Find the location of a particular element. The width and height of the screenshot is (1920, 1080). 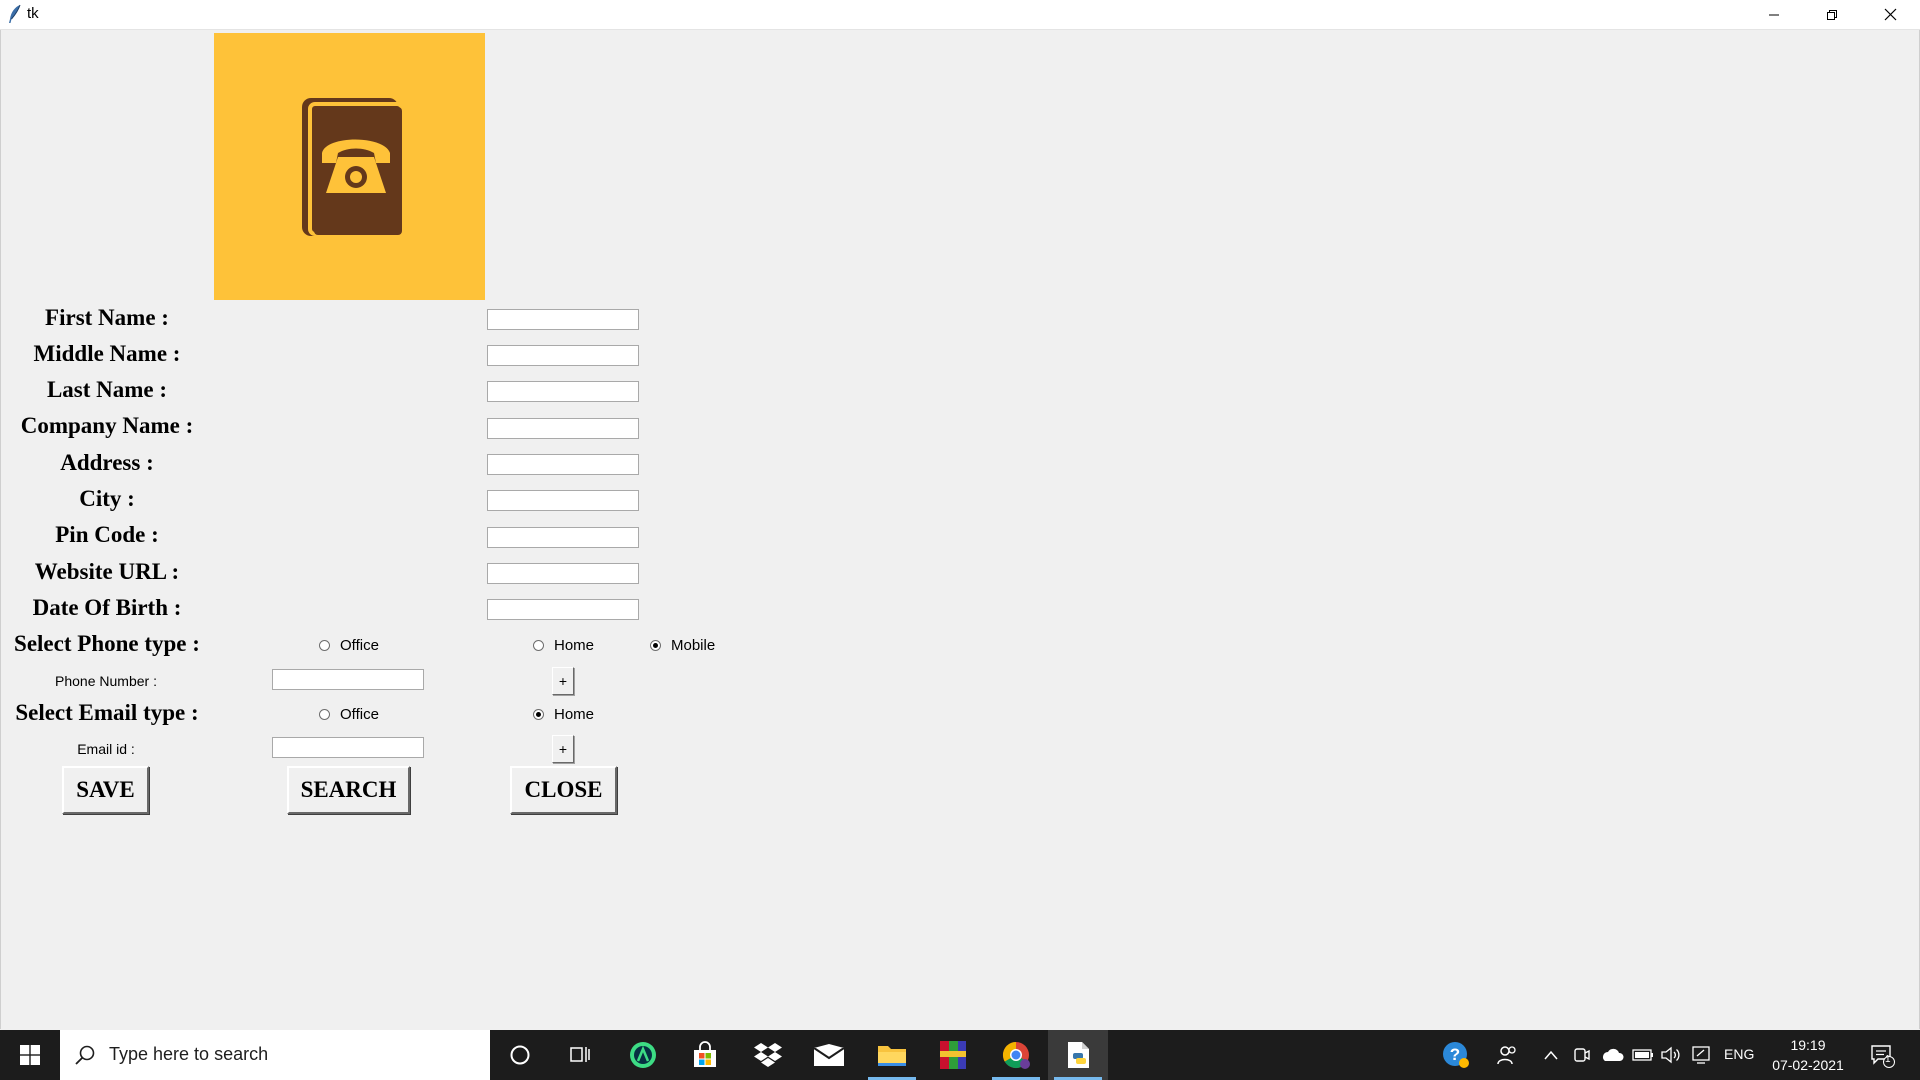

meet-now-icon is located at coordinates (1582, 1055).